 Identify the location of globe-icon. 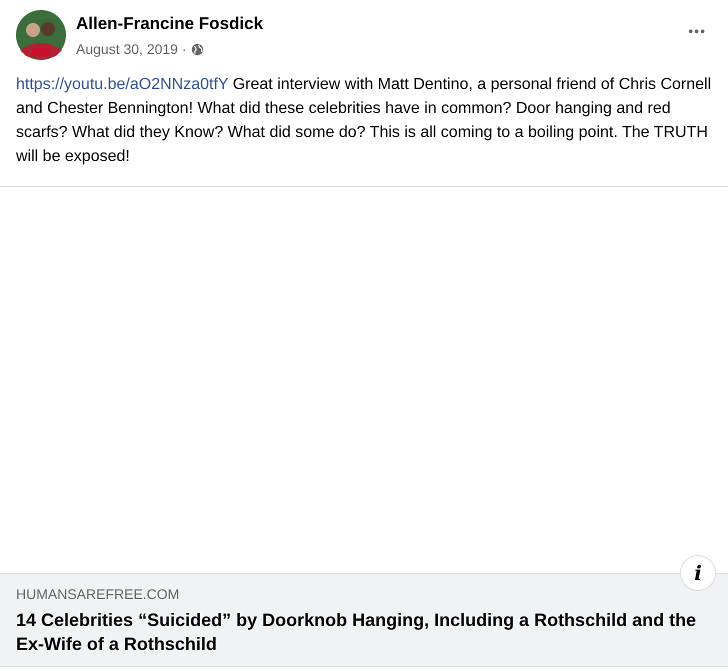
(197, 49).